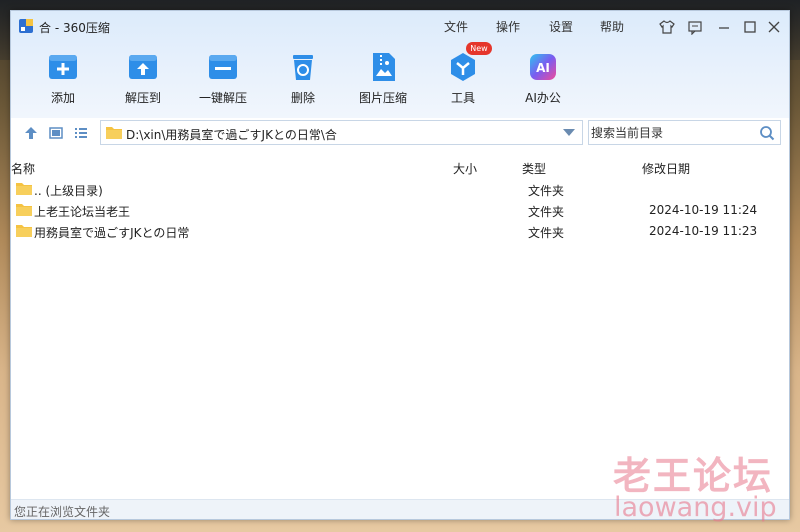 This screenshot has height=532, width=800. I want to click on delete-label: 删除, so click(302, 98).